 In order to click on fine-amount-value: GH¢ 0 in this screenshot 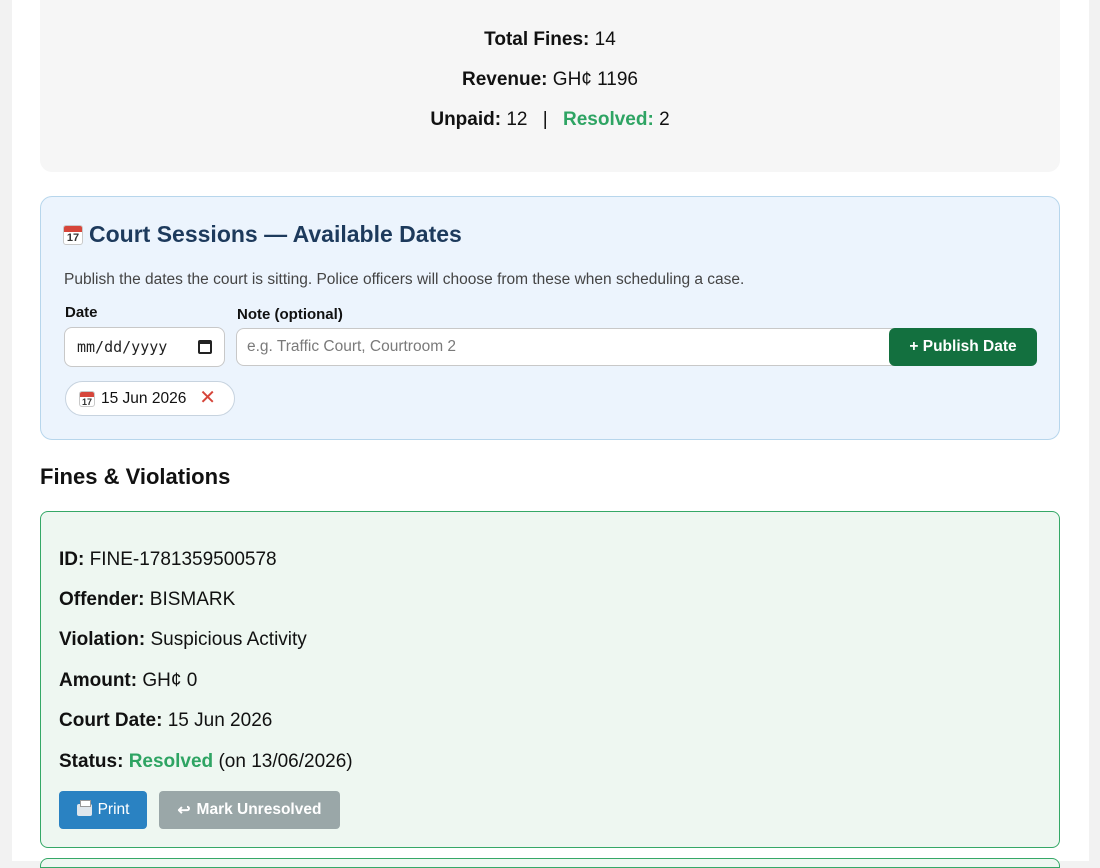, I will do `click(170, 680)`.